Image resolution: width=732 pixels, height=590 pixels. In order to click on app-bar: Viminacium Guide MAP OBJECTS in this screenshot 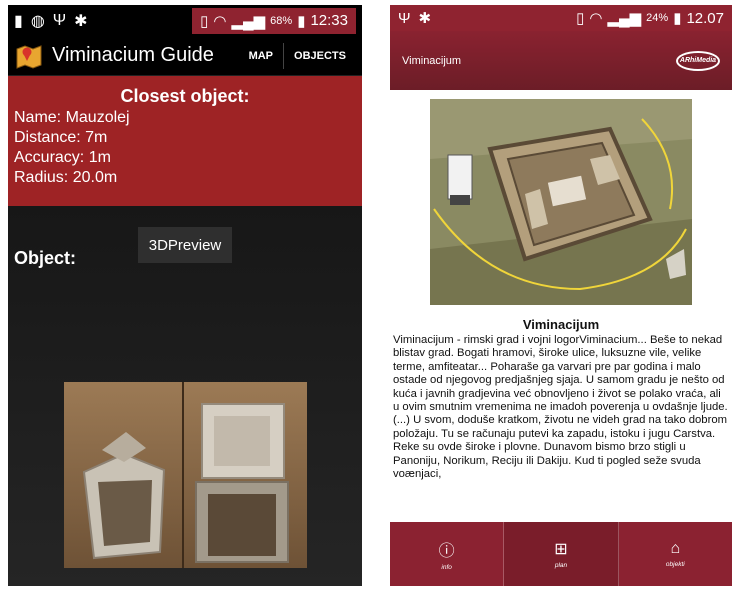, I will do `click(185, 56)`.